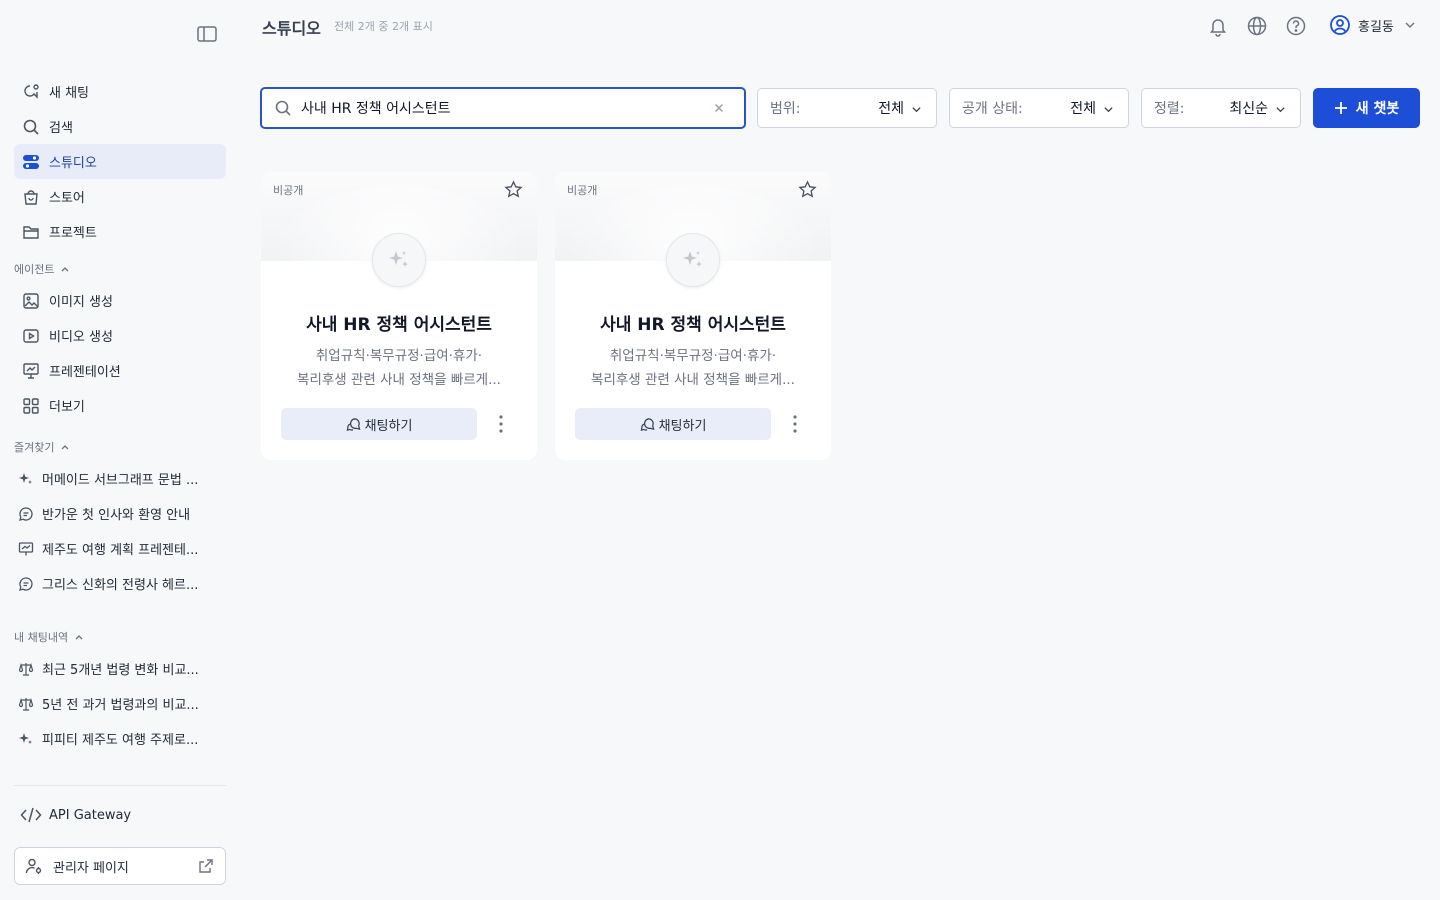  What do you see at coordinates (120, 405) in the screenshot?
I see `sidebar-item-more: 더보기` at bounding box center [120, 405].